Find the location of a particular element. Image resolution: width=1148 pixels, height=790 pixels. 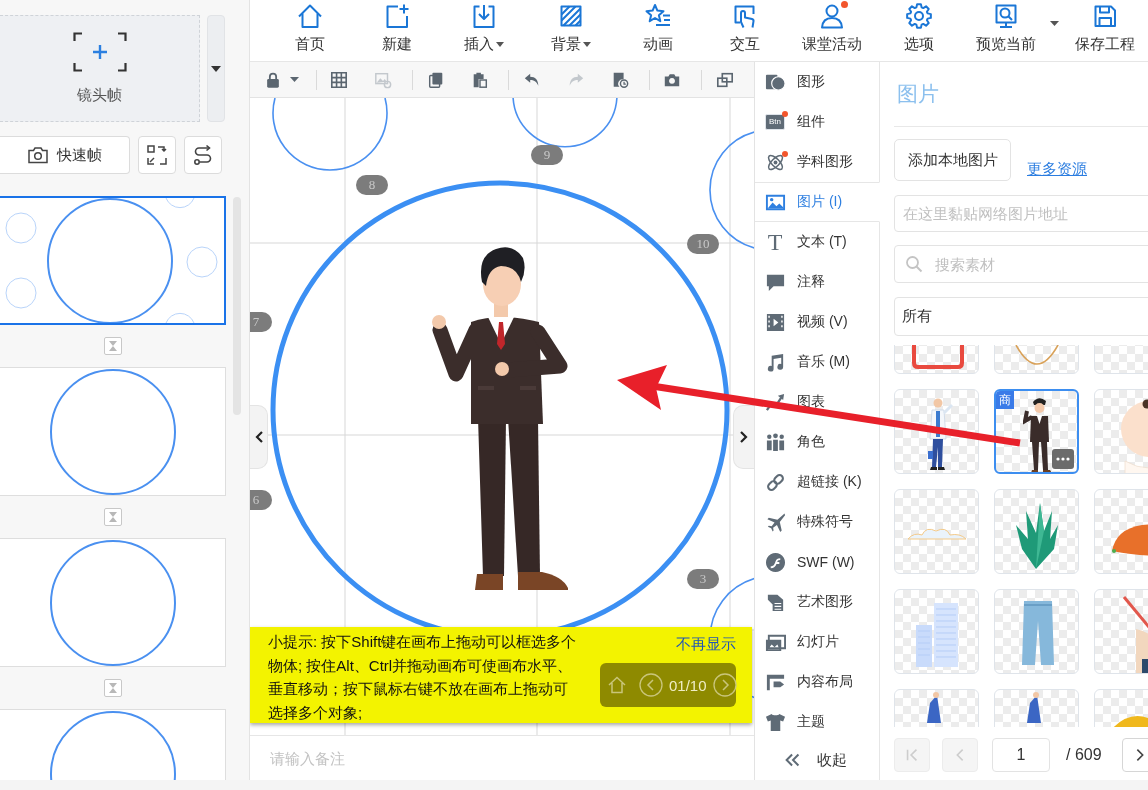

slide-counter: 01/10 is located at coordinates (688, 685).